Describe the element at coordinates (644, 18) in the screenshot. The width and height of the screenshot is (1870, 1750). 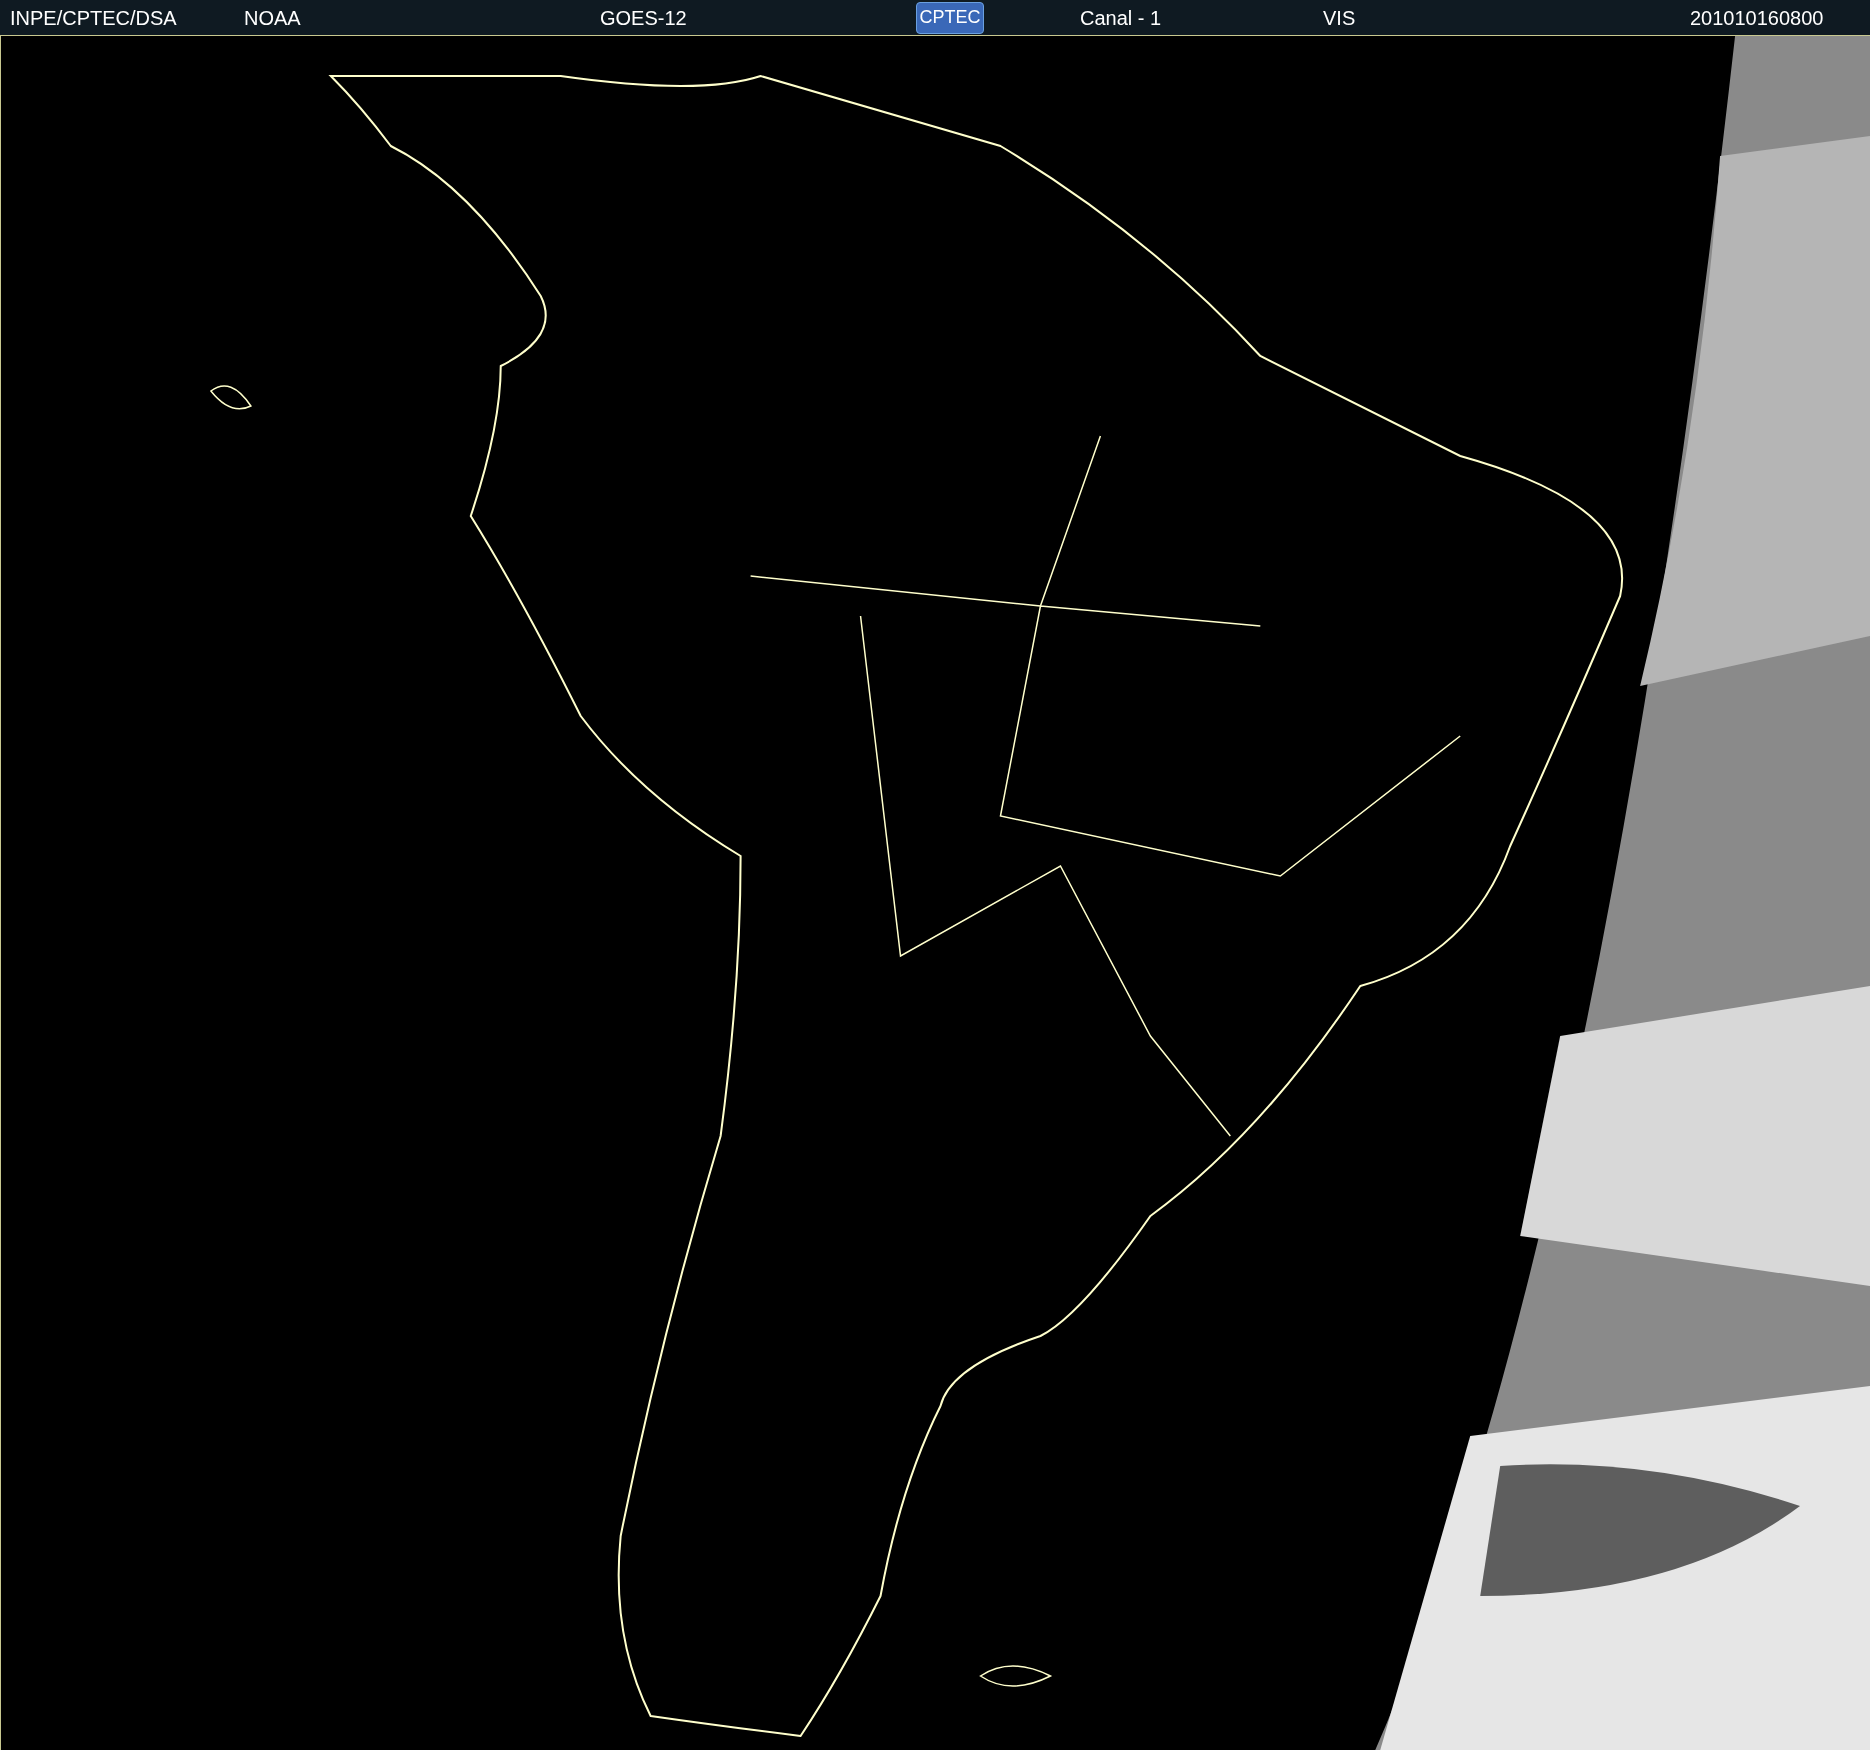
I see `satellite-label: GOES-12` at that location.